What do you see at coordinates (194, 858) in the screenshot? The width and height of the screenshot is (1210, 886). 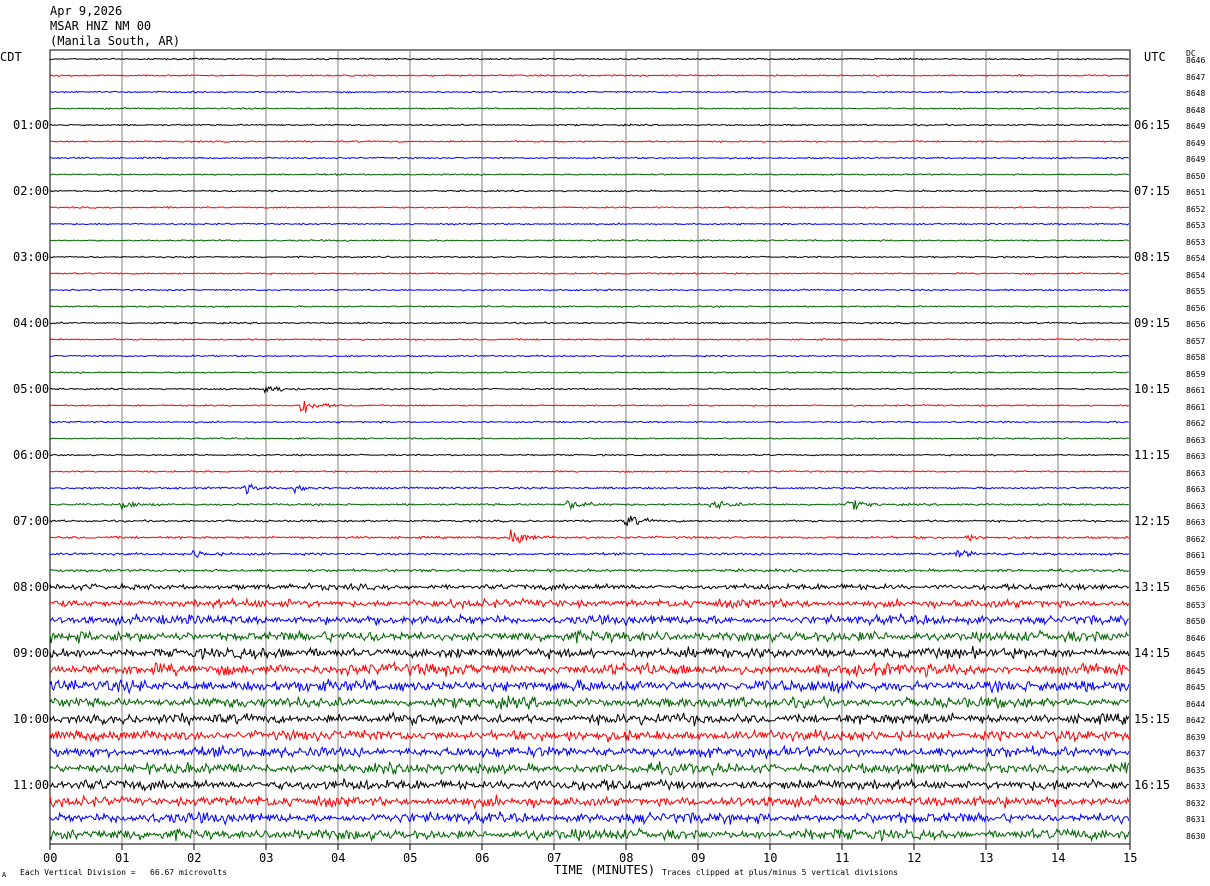 I see `x-tick-label-02: 02` at bounding box center [194, 858].